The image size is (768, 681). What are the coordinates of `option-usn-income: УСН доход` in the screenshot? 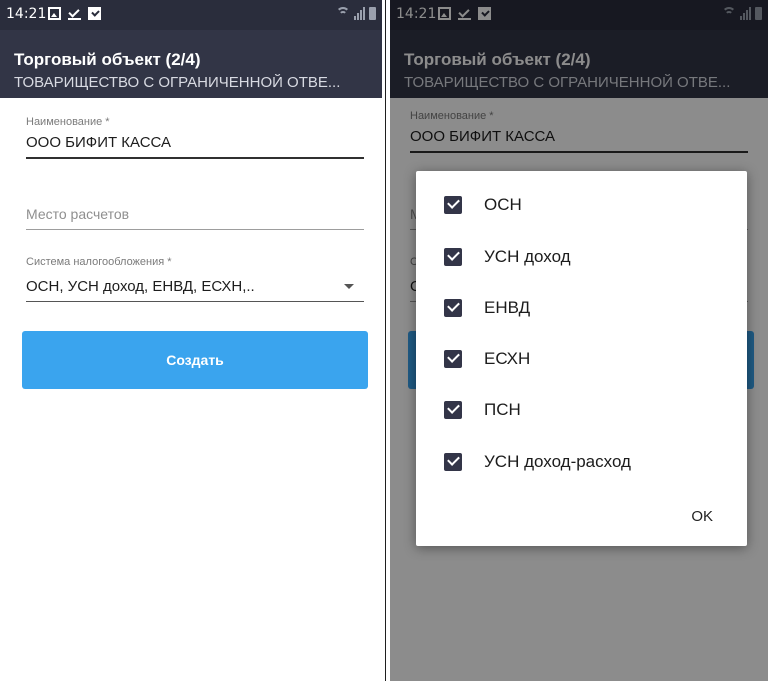 It's located at (507, 257).